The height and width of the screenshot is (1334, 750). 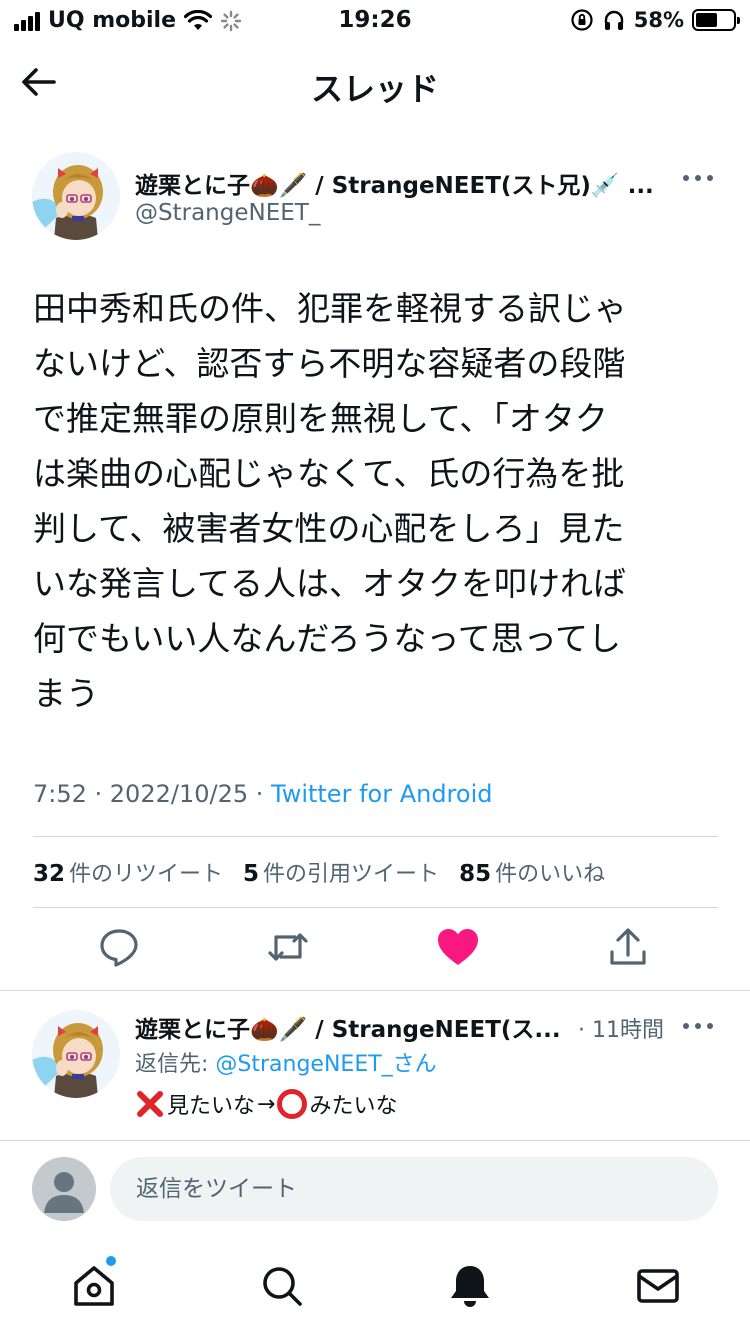 What do you see at coordinates (381, 794) in the screenshot?
I see `tweet-source-link: Twitter for Android` at bounding box center [381, 794].